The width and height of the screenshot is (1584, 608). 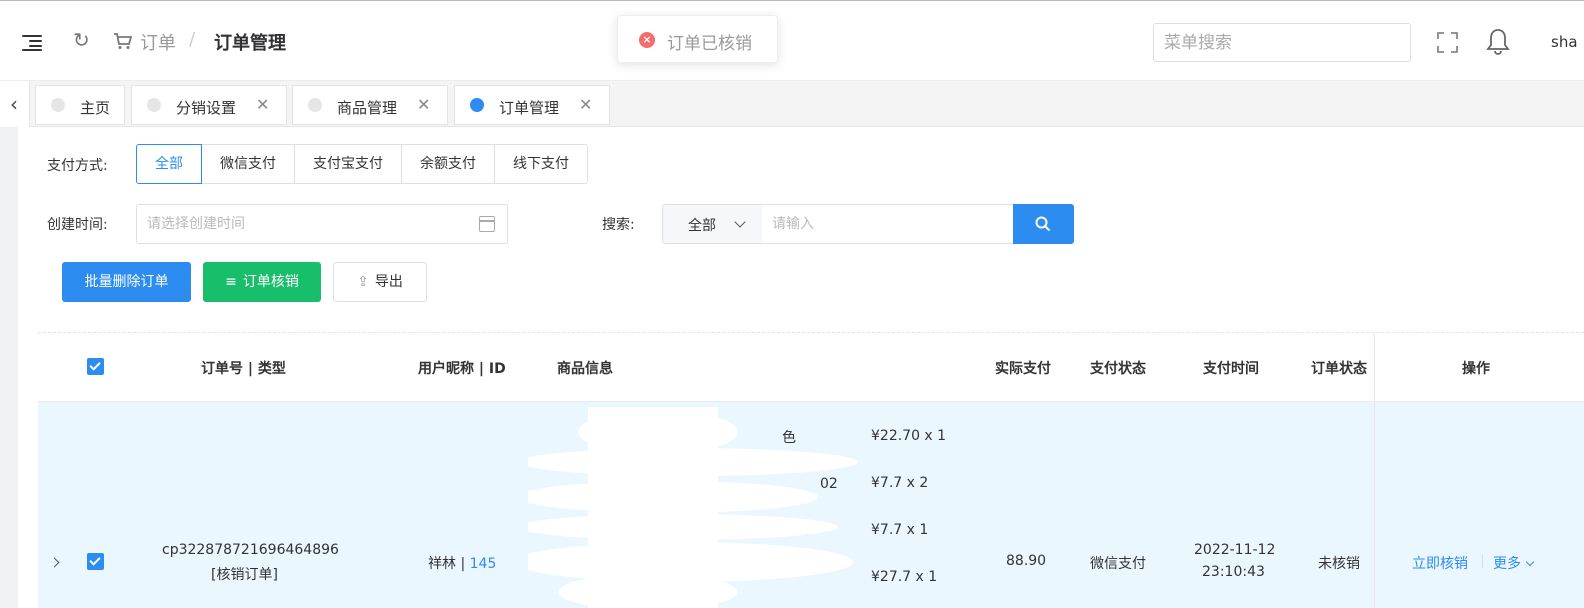 I want to click on order-status: 未核销, so click(x=1339, y=564).